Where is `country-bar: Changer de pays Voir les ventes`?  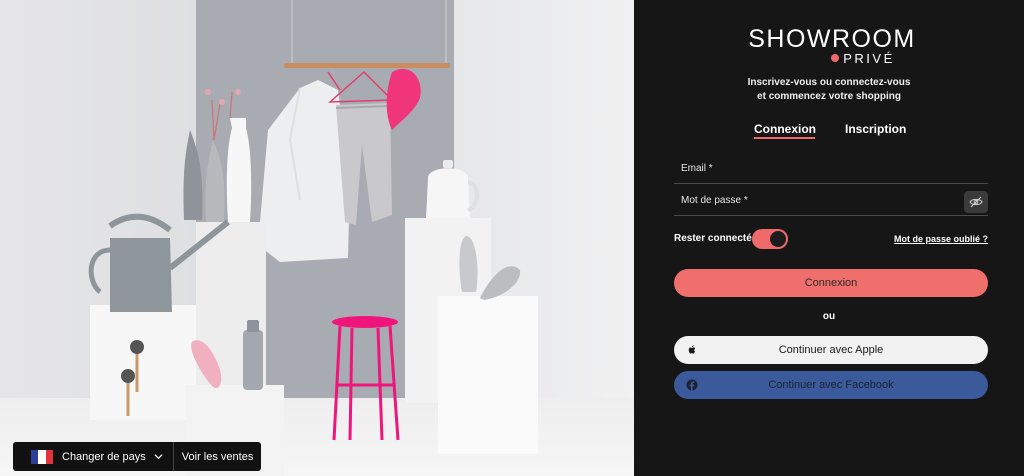
country-bar: Changer de pays Voir les ventes is located at coordinates (137, 456).